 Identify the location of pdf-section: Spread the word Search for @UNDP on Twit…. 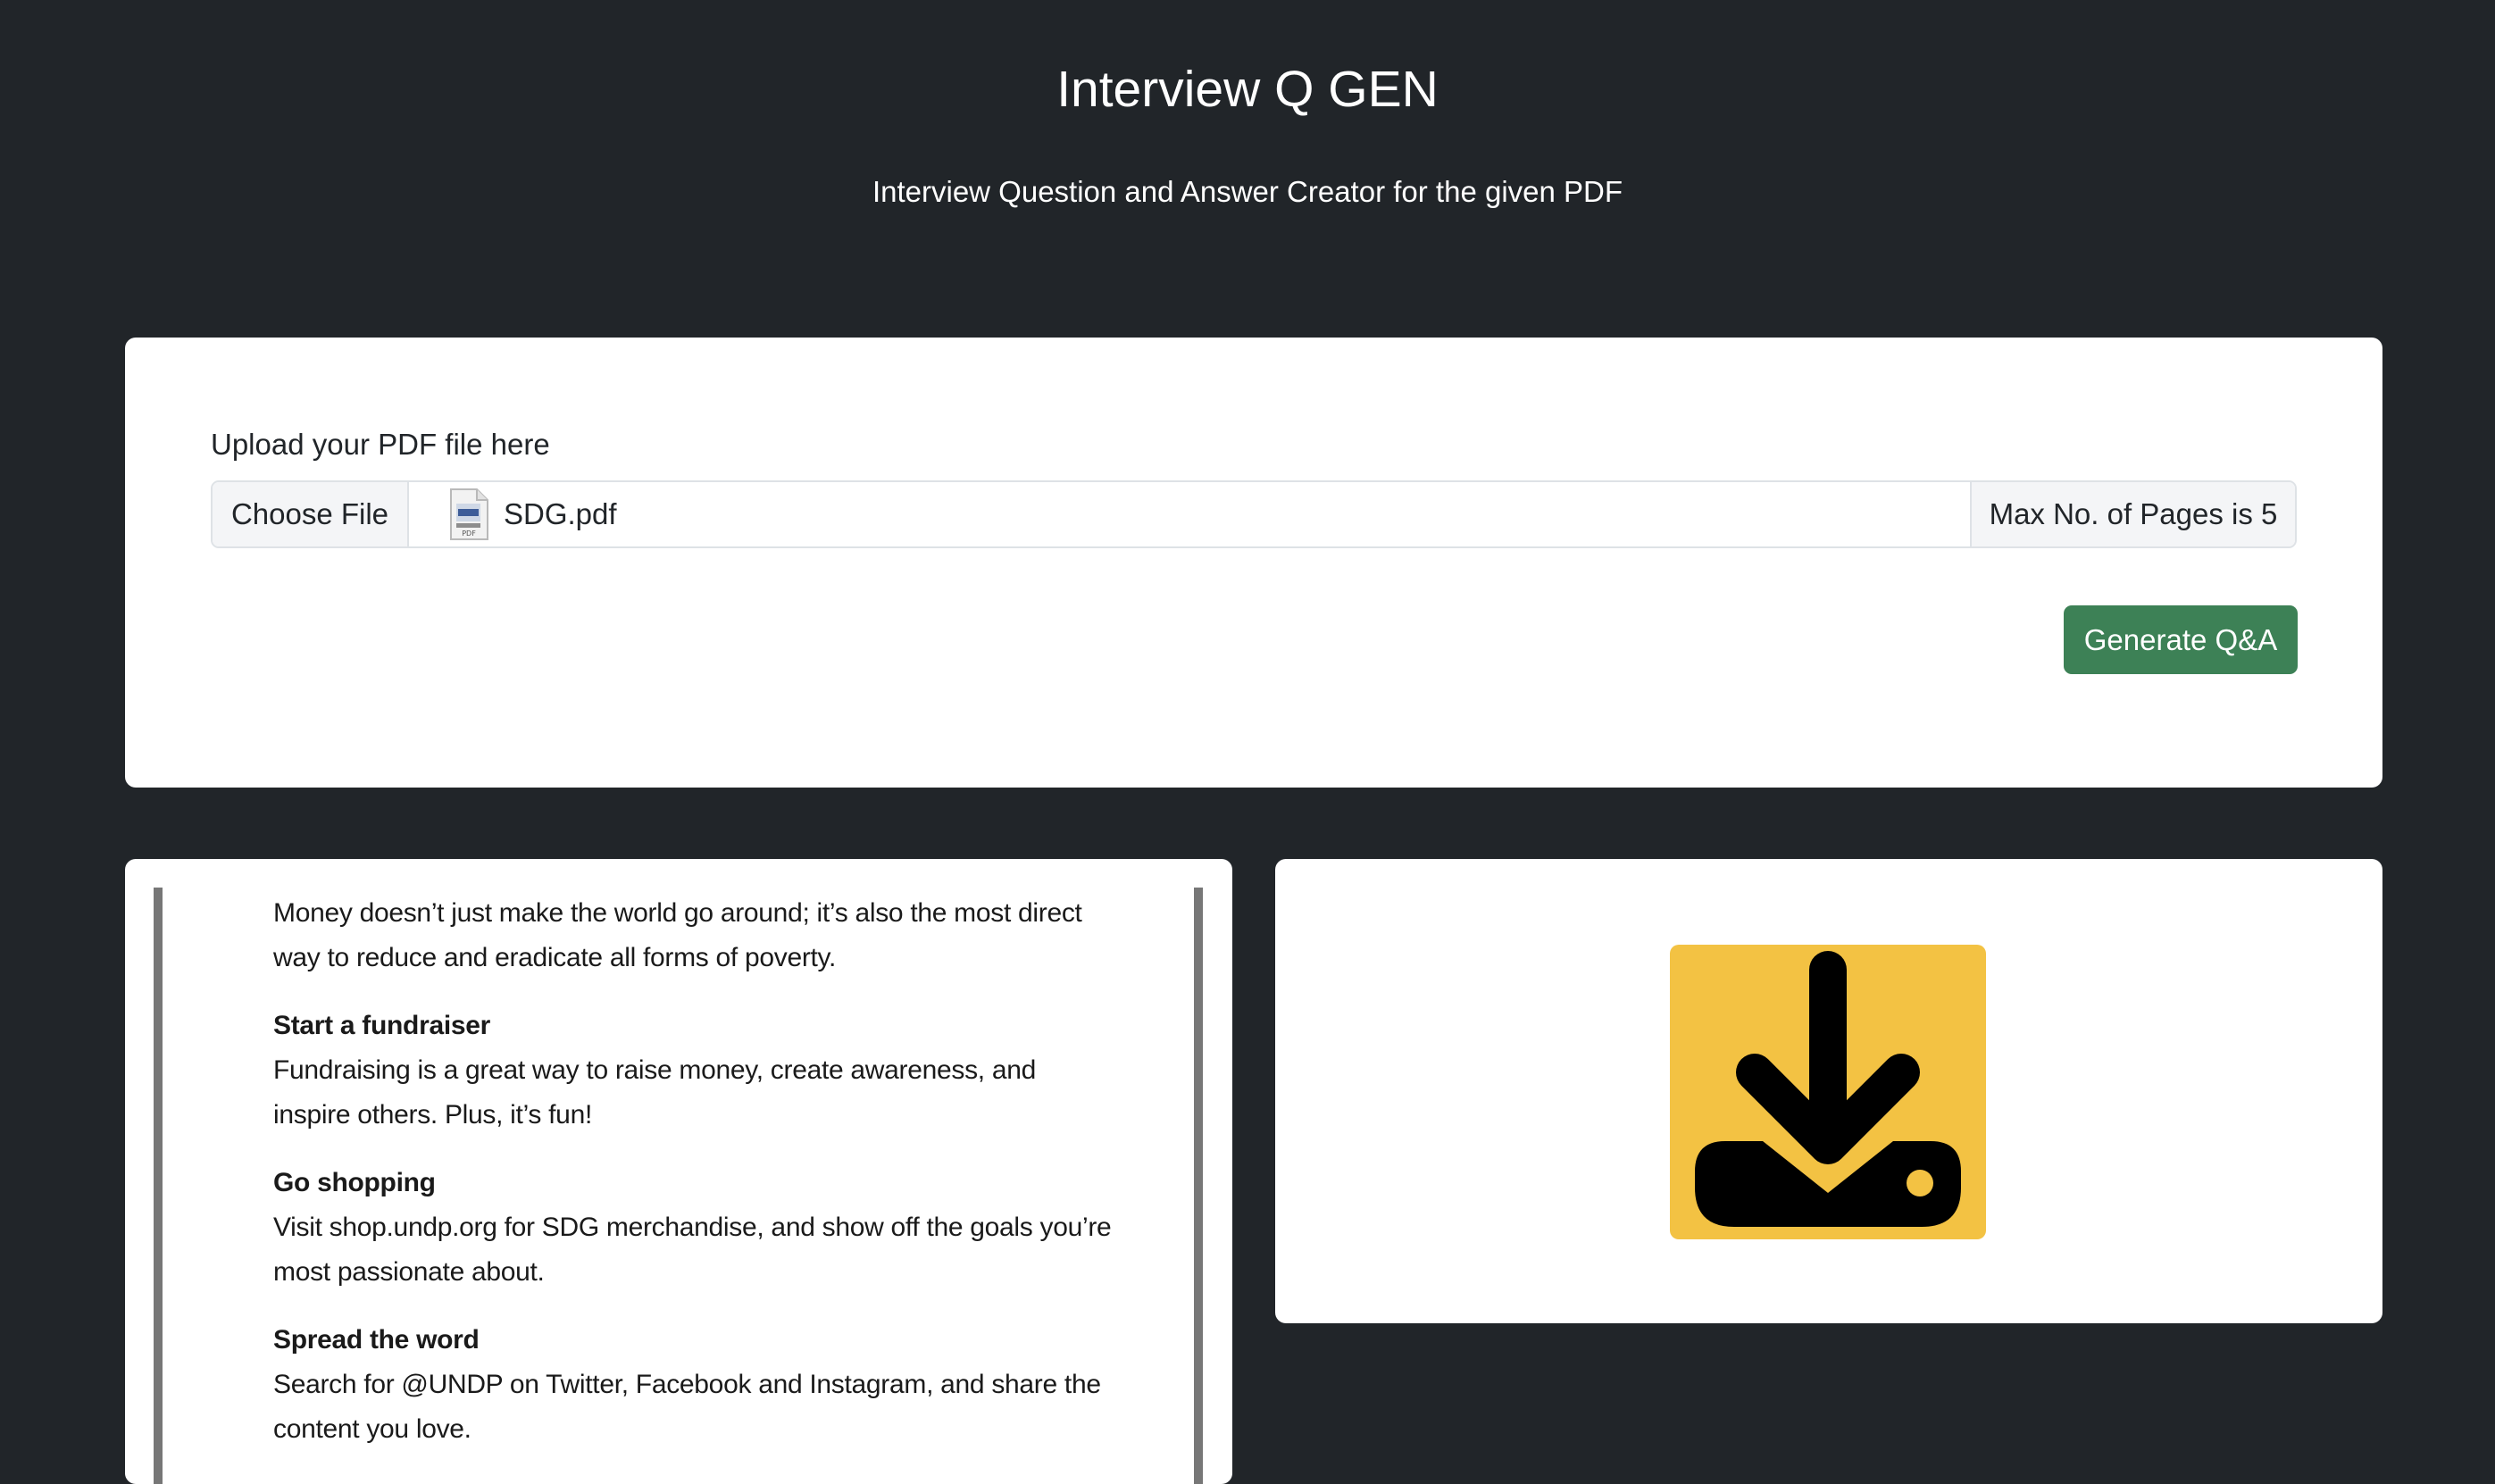
(693, 1385).